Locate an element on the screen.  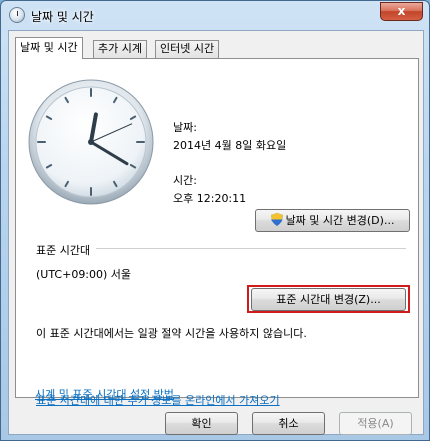
settings-help-link: 시계 및 표준 시간대 설정 방법 is located at coordinates (104, 394).